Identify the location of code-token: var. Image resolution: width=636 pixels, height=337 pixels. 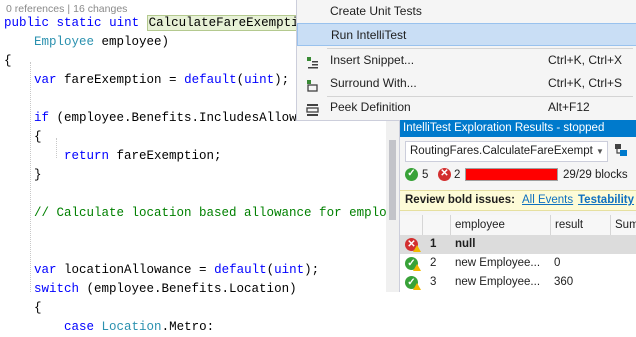
(45, 80).